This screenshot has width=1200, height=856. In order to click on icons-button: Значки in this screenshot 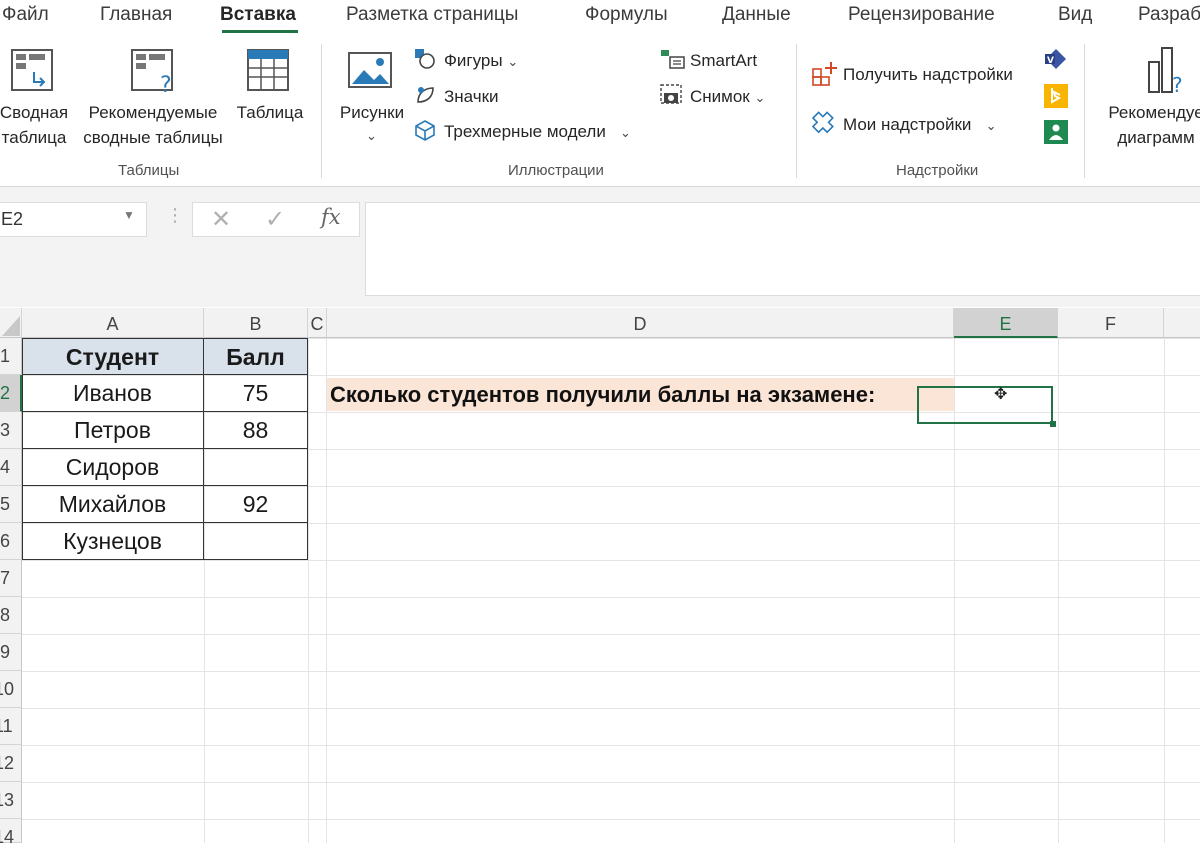, I will do `click(471, 96)`.